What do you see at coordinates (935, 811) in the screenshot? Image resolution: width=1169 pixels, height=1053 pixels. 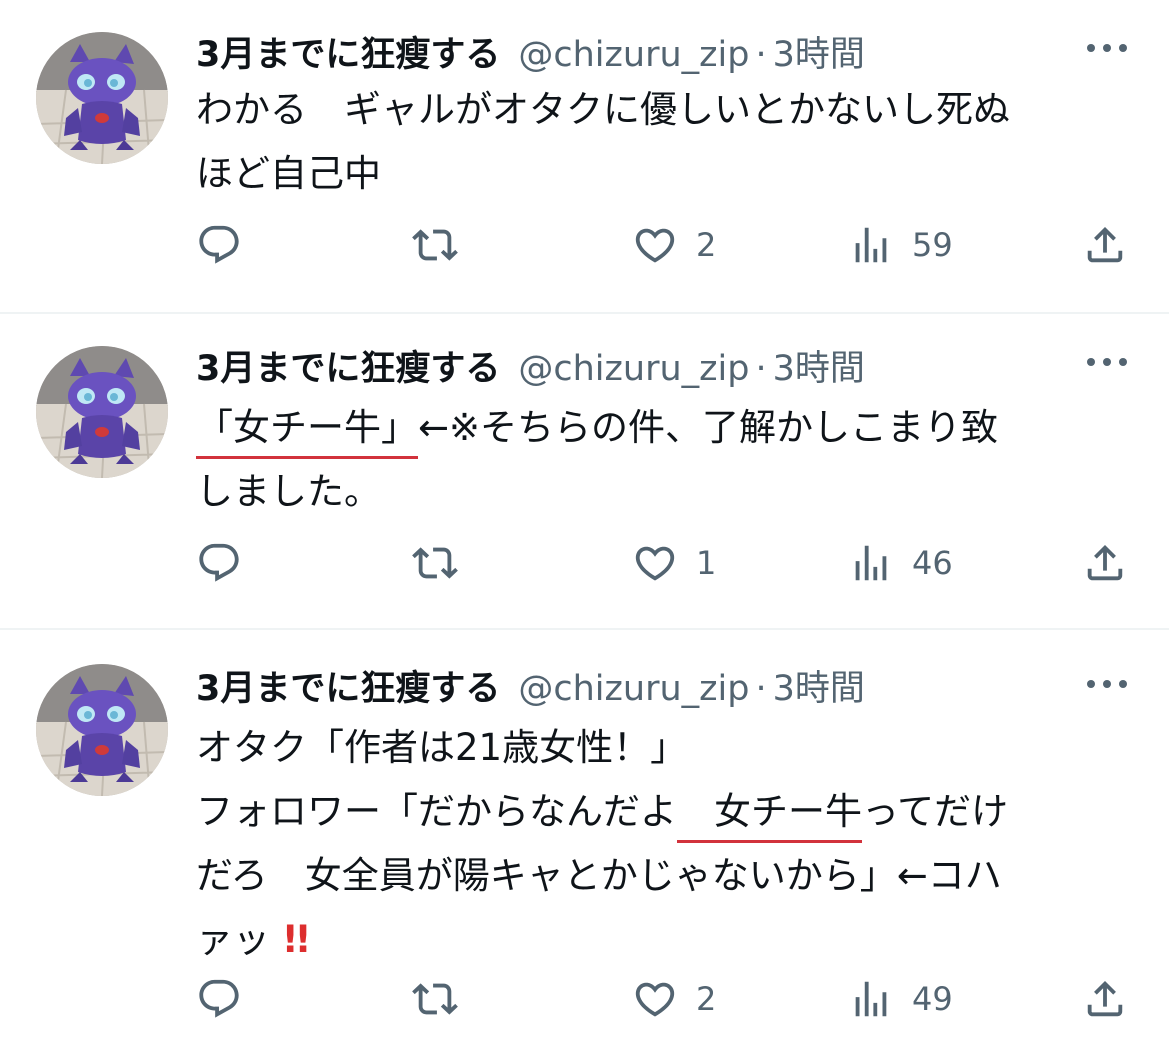 I see `tweet-text-fragment: ってだけ` at bounding box center [935, 811].